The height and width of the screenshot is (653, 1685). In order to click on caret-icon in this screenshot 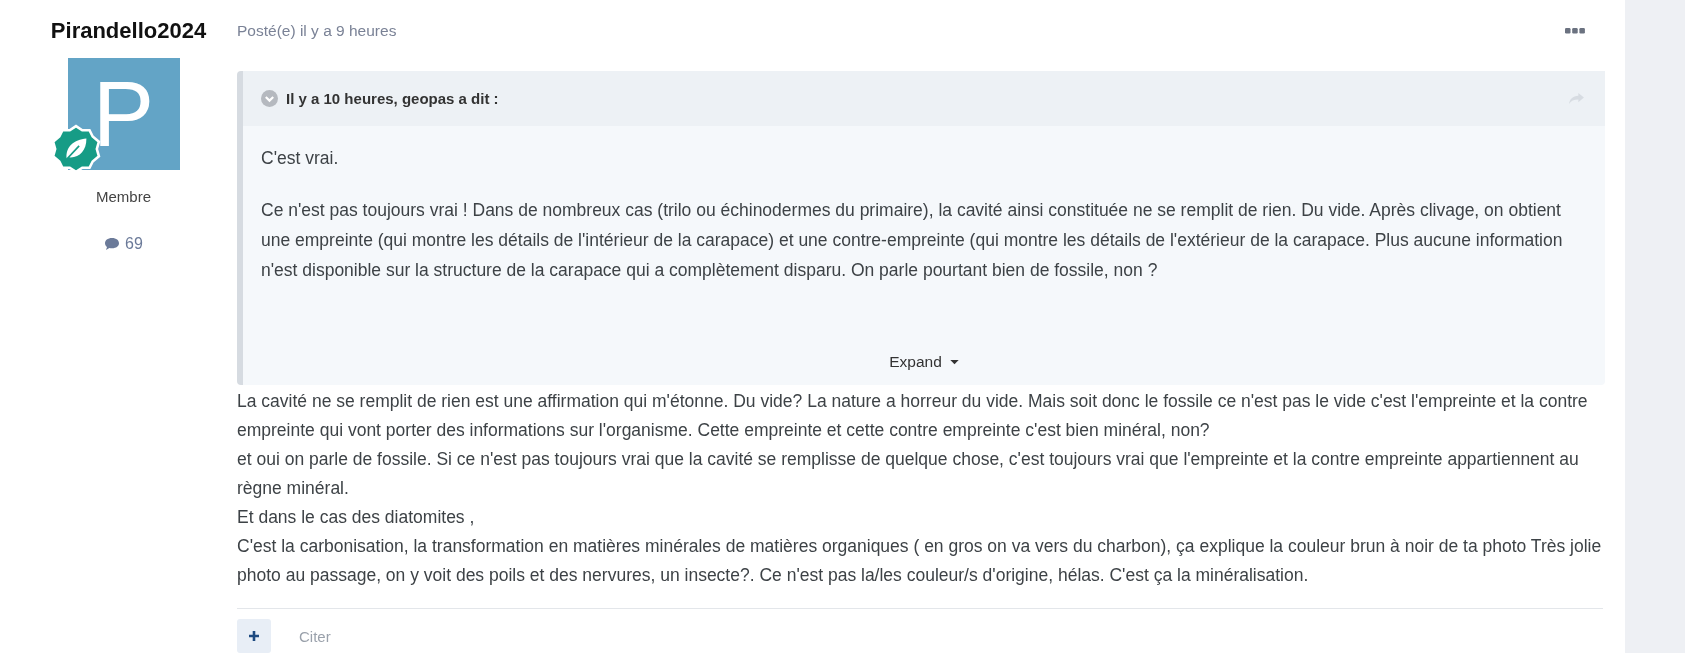, I will do `click(954, 362)`.